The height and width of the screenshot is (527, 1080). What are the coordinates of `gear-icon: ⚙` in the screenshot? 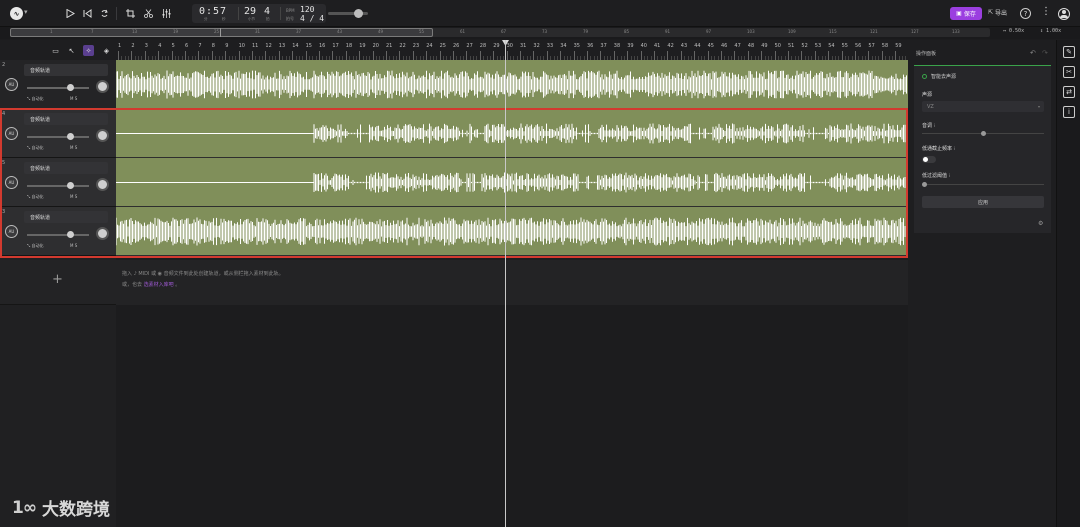 It's located at (1040, 223).